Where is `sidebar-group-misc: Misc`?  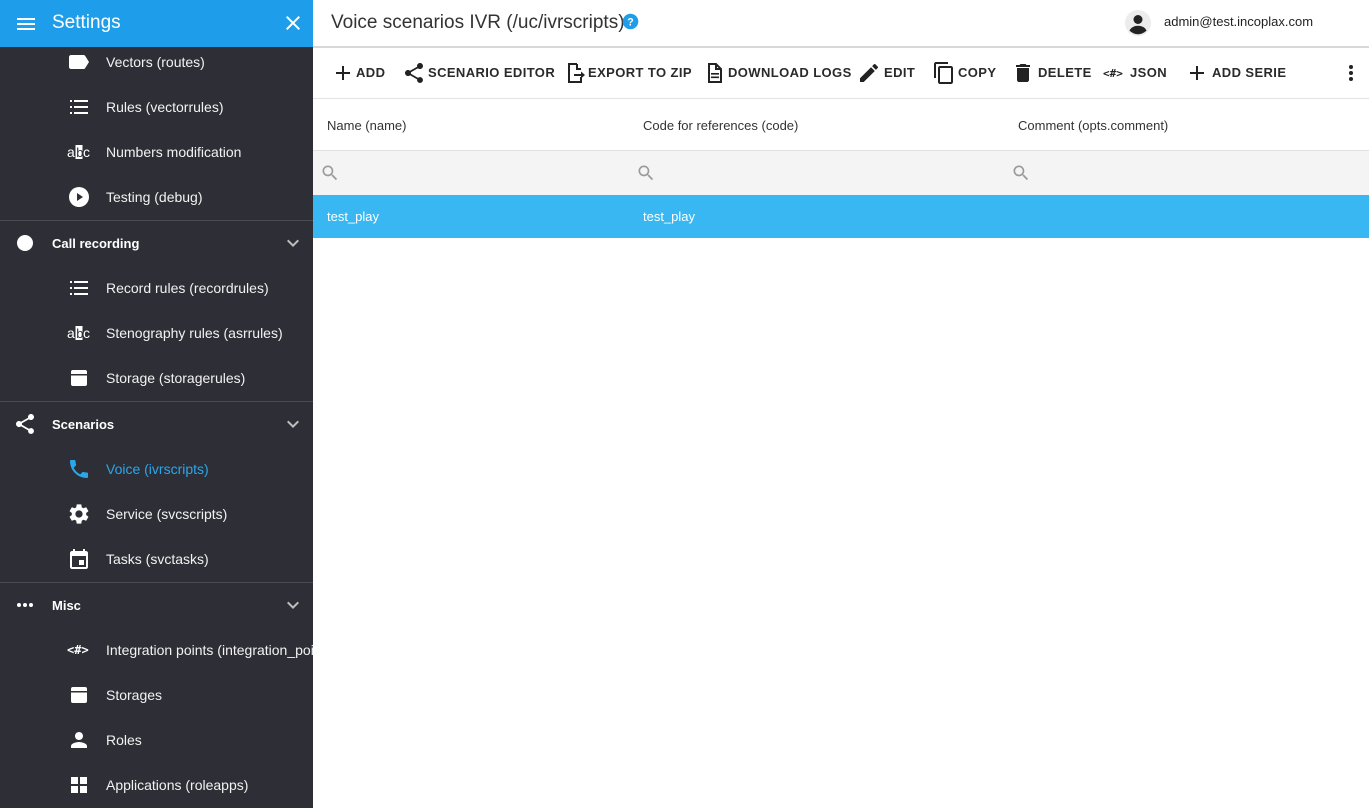 sidebar-group-misc: Misc is located at coordinates (156, 605).